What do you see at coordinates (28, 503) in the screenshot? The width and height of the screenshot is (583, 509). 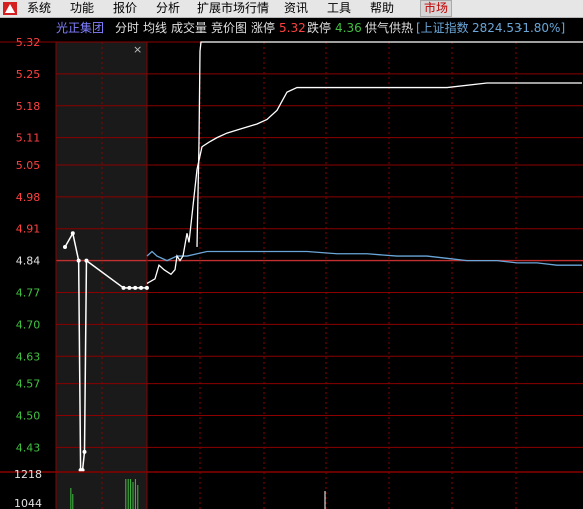 I see `volume-tick-label: 1044` at bounding box center [28, 503].